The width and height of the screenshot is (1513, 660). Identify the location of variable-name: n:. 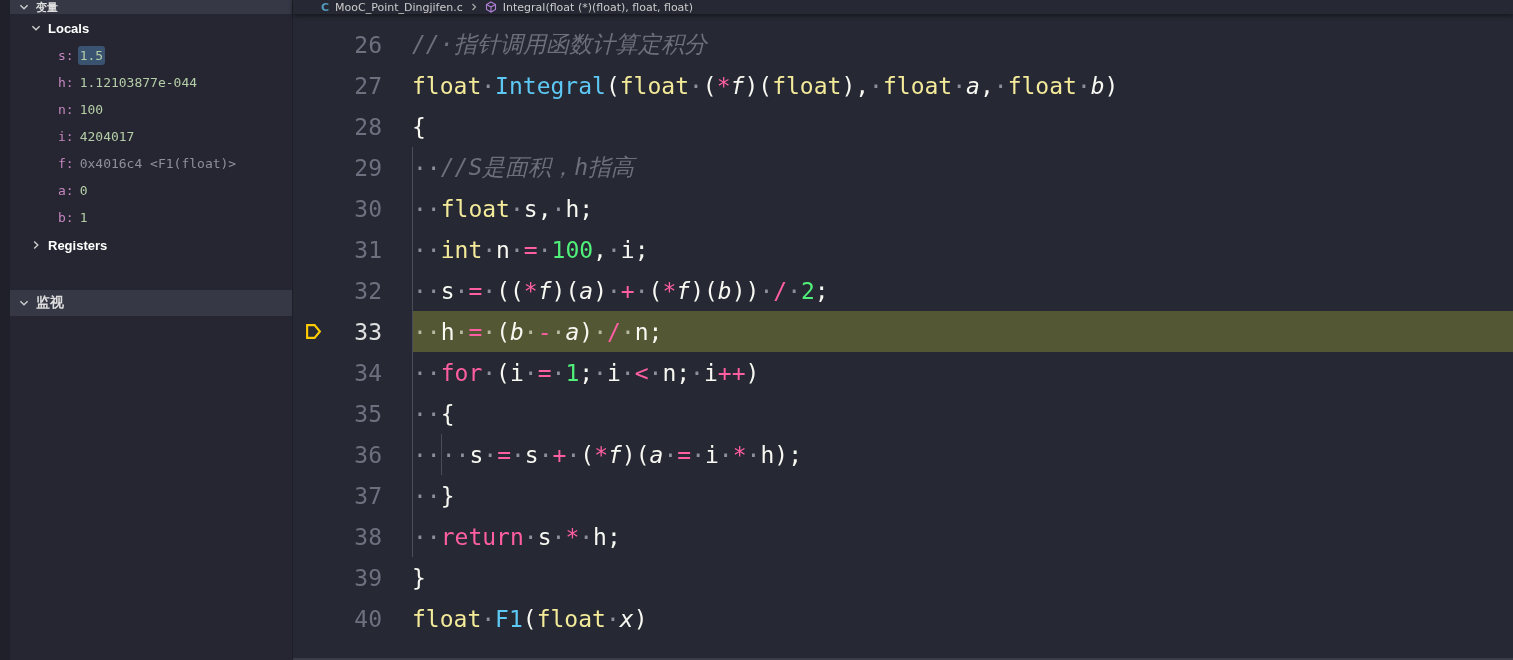
(66, 109).